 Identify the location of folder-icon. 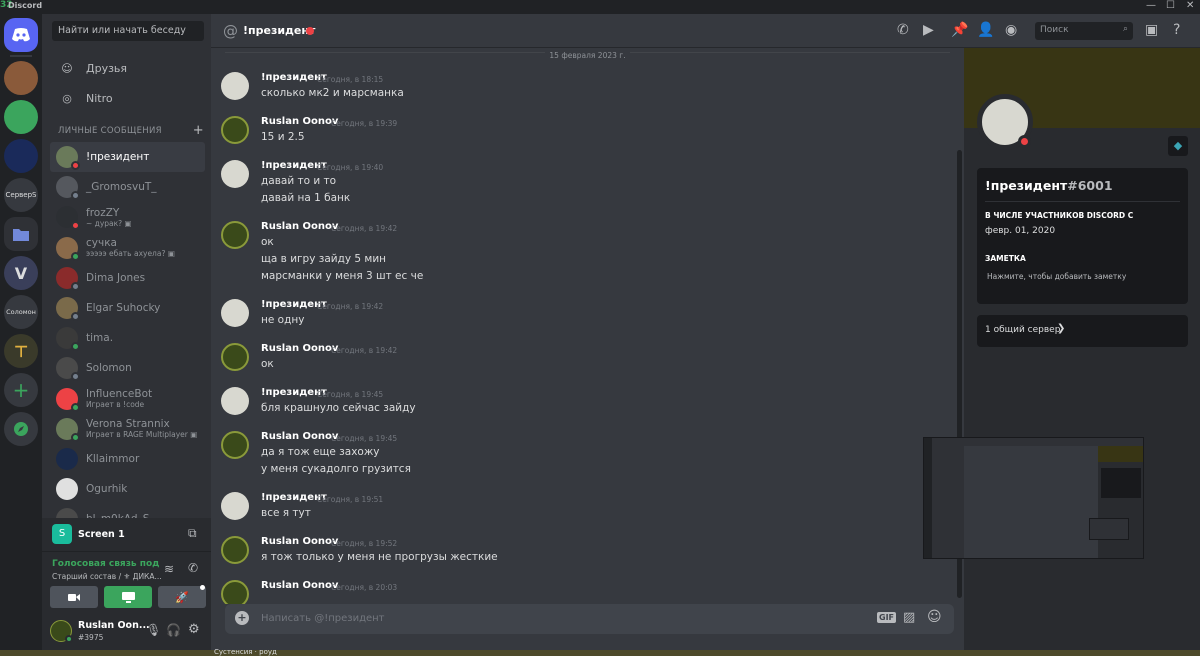
(21, 234).